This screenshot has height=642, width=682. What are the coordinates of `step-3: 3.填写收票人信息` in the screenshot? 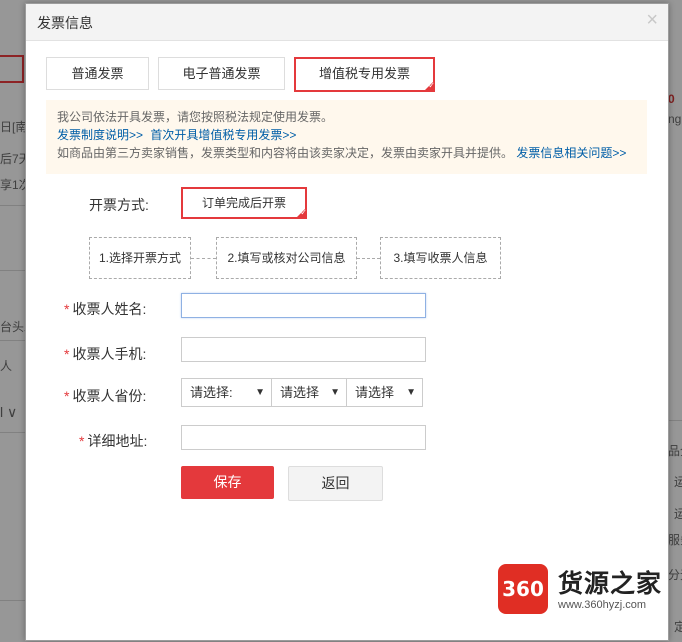 It's located at (440, 258).